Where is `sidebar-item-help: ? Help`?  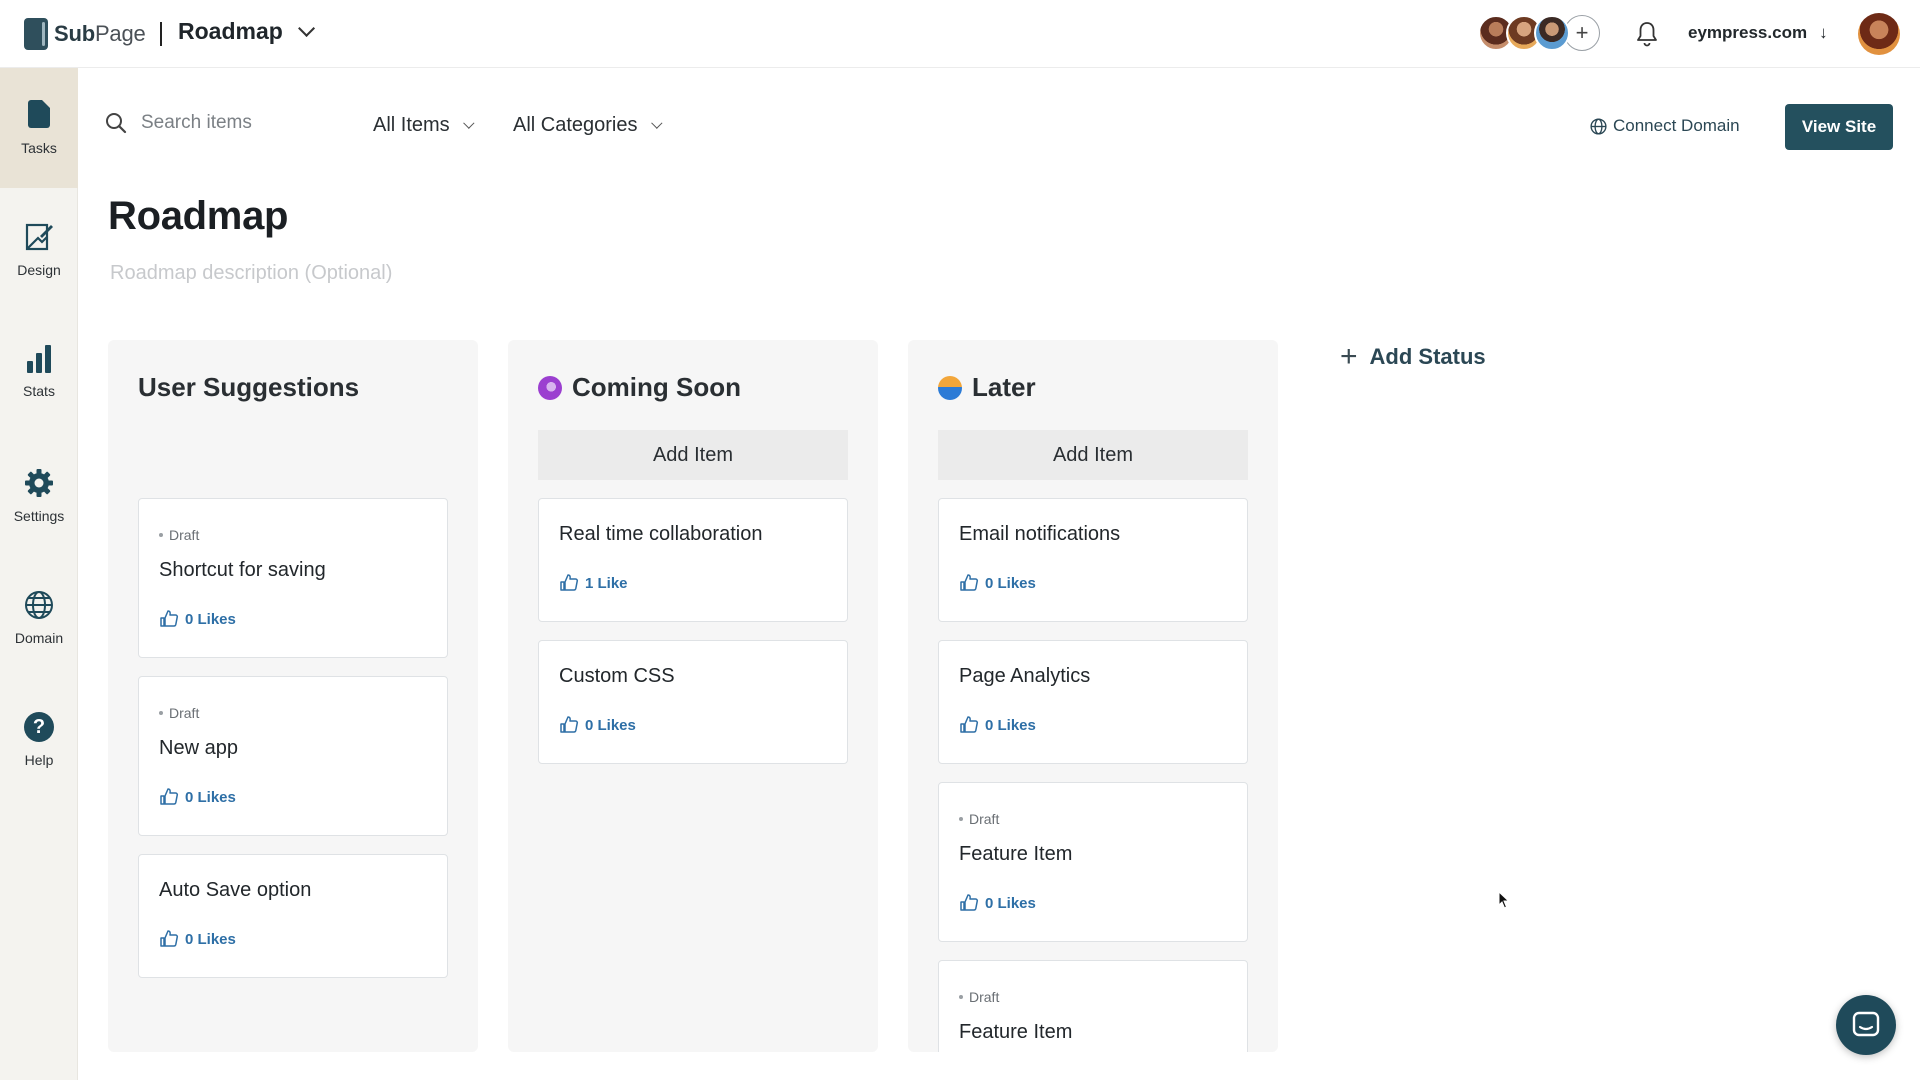
sidebar-item-help: ? Help is located at coordinates (39, 740).